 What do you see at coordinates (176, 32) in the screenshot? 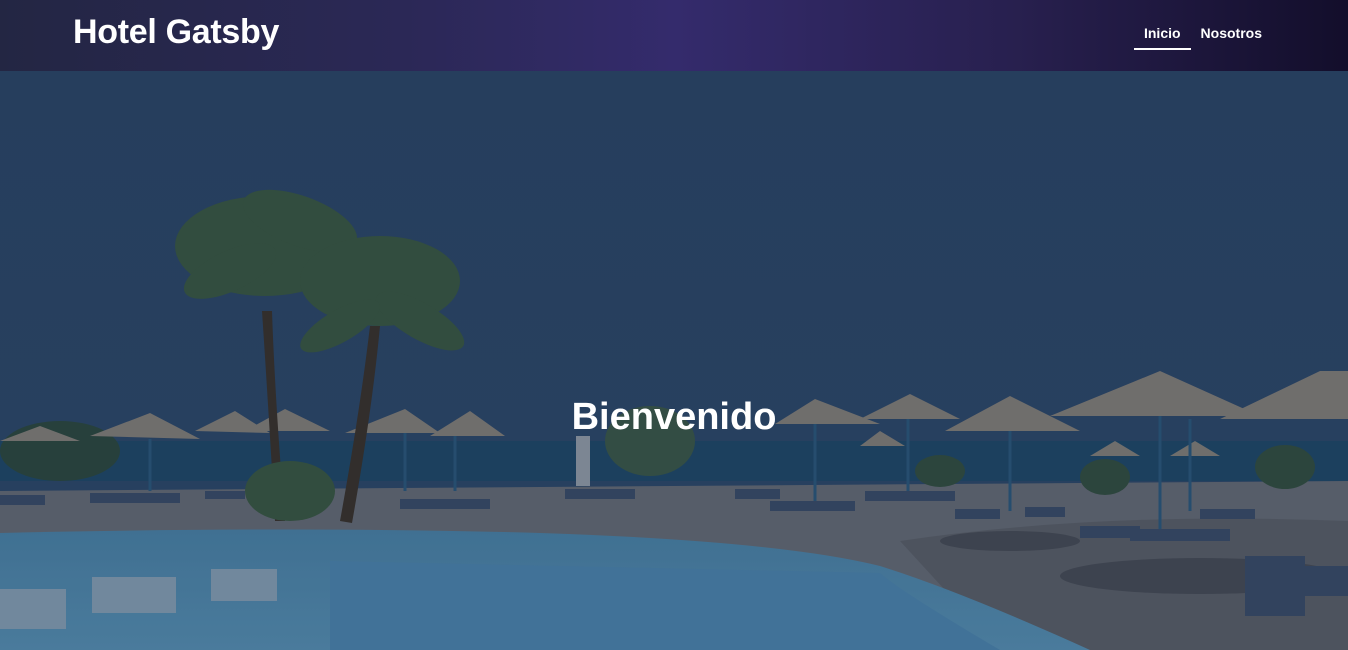
I see `site-title: Hotel Gatsby` at bounding box center [176, 32].